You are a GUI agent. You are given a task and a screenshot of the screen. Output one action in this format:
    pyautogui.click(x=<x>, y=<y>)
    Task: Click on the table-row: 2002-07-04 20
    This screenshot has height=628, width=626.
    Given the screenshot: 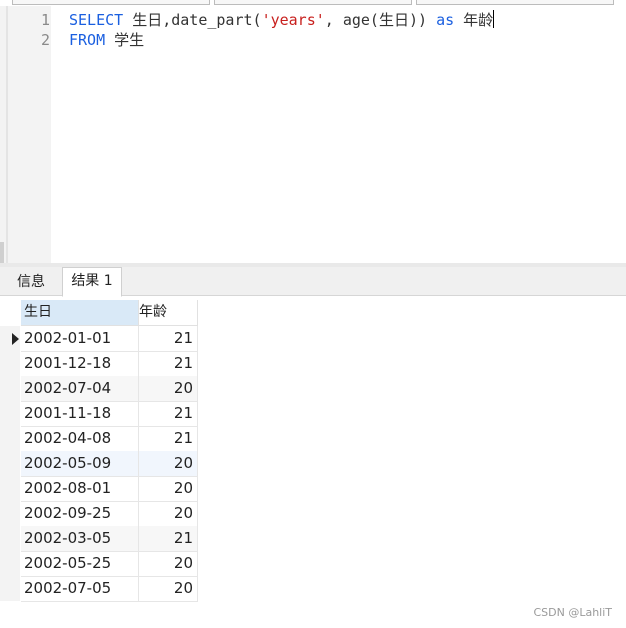 What is the action you would take?
    pyautogui.click(x=100, y=389)
    